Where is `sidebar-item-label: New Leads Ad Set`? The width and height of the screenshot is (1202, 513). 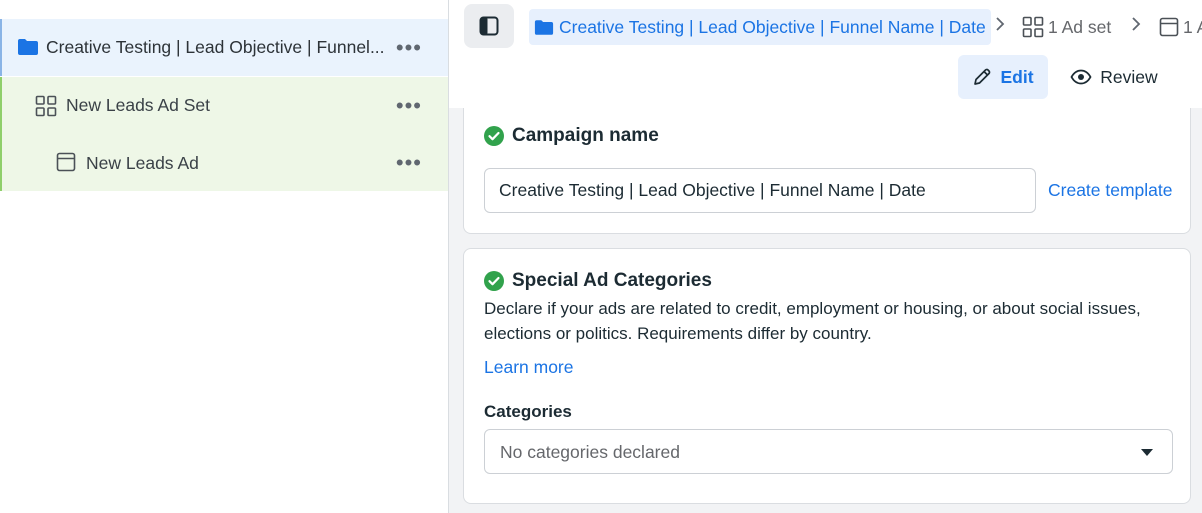 sidebar-item-label: New Leads Ad Set is located at coordinates (138, 105).